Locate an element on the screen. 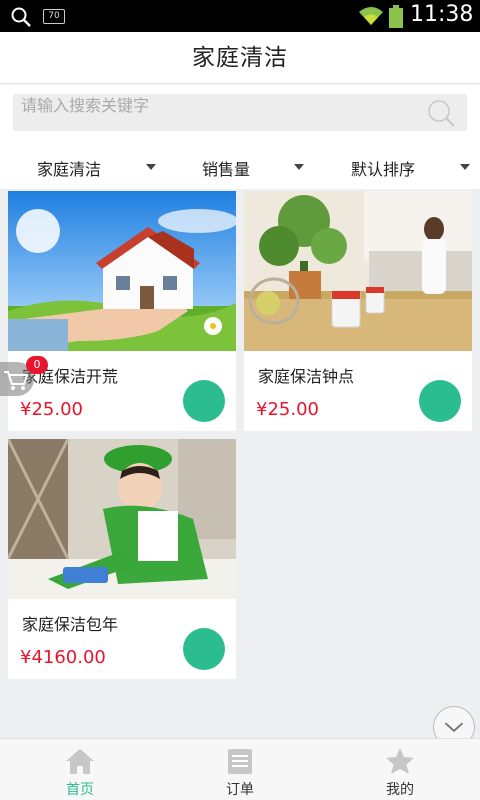 The width and height of the screenshot is (480, 800). nav-item-orders: 订单 is located at coordinates (240, 769).